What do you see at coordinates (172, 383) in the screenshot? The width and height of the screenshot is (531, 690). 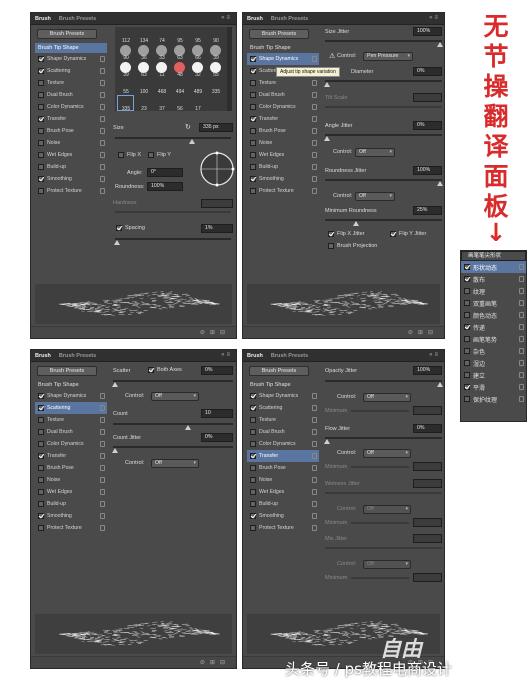 I see `scatter-slider` at bounding box center [172, 383].